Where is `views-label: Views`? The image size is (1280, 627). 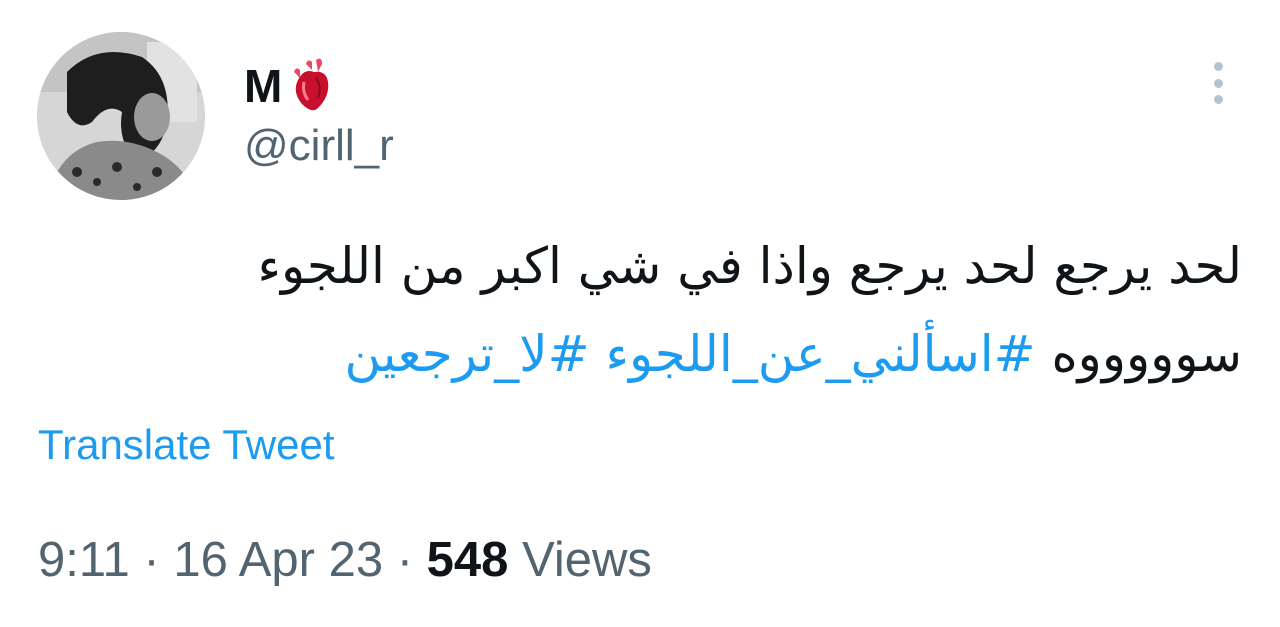
views-label: Views is located at coordinates (587, 560).